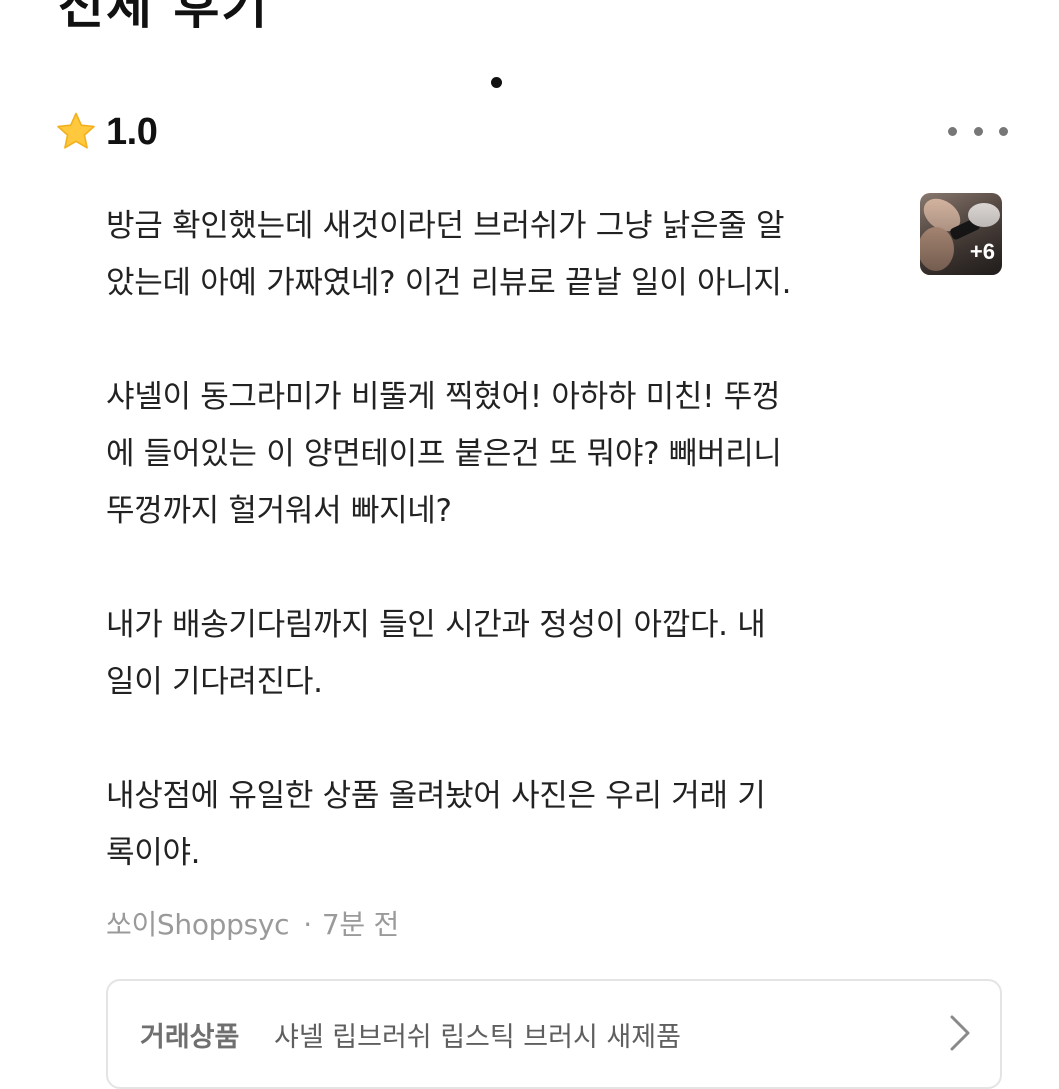 The height and width of the screenshot is (1089, 1059). Describe the element at coordinates (360, 924) in the screenshot. I see `review-time: 7분 전` at that location.